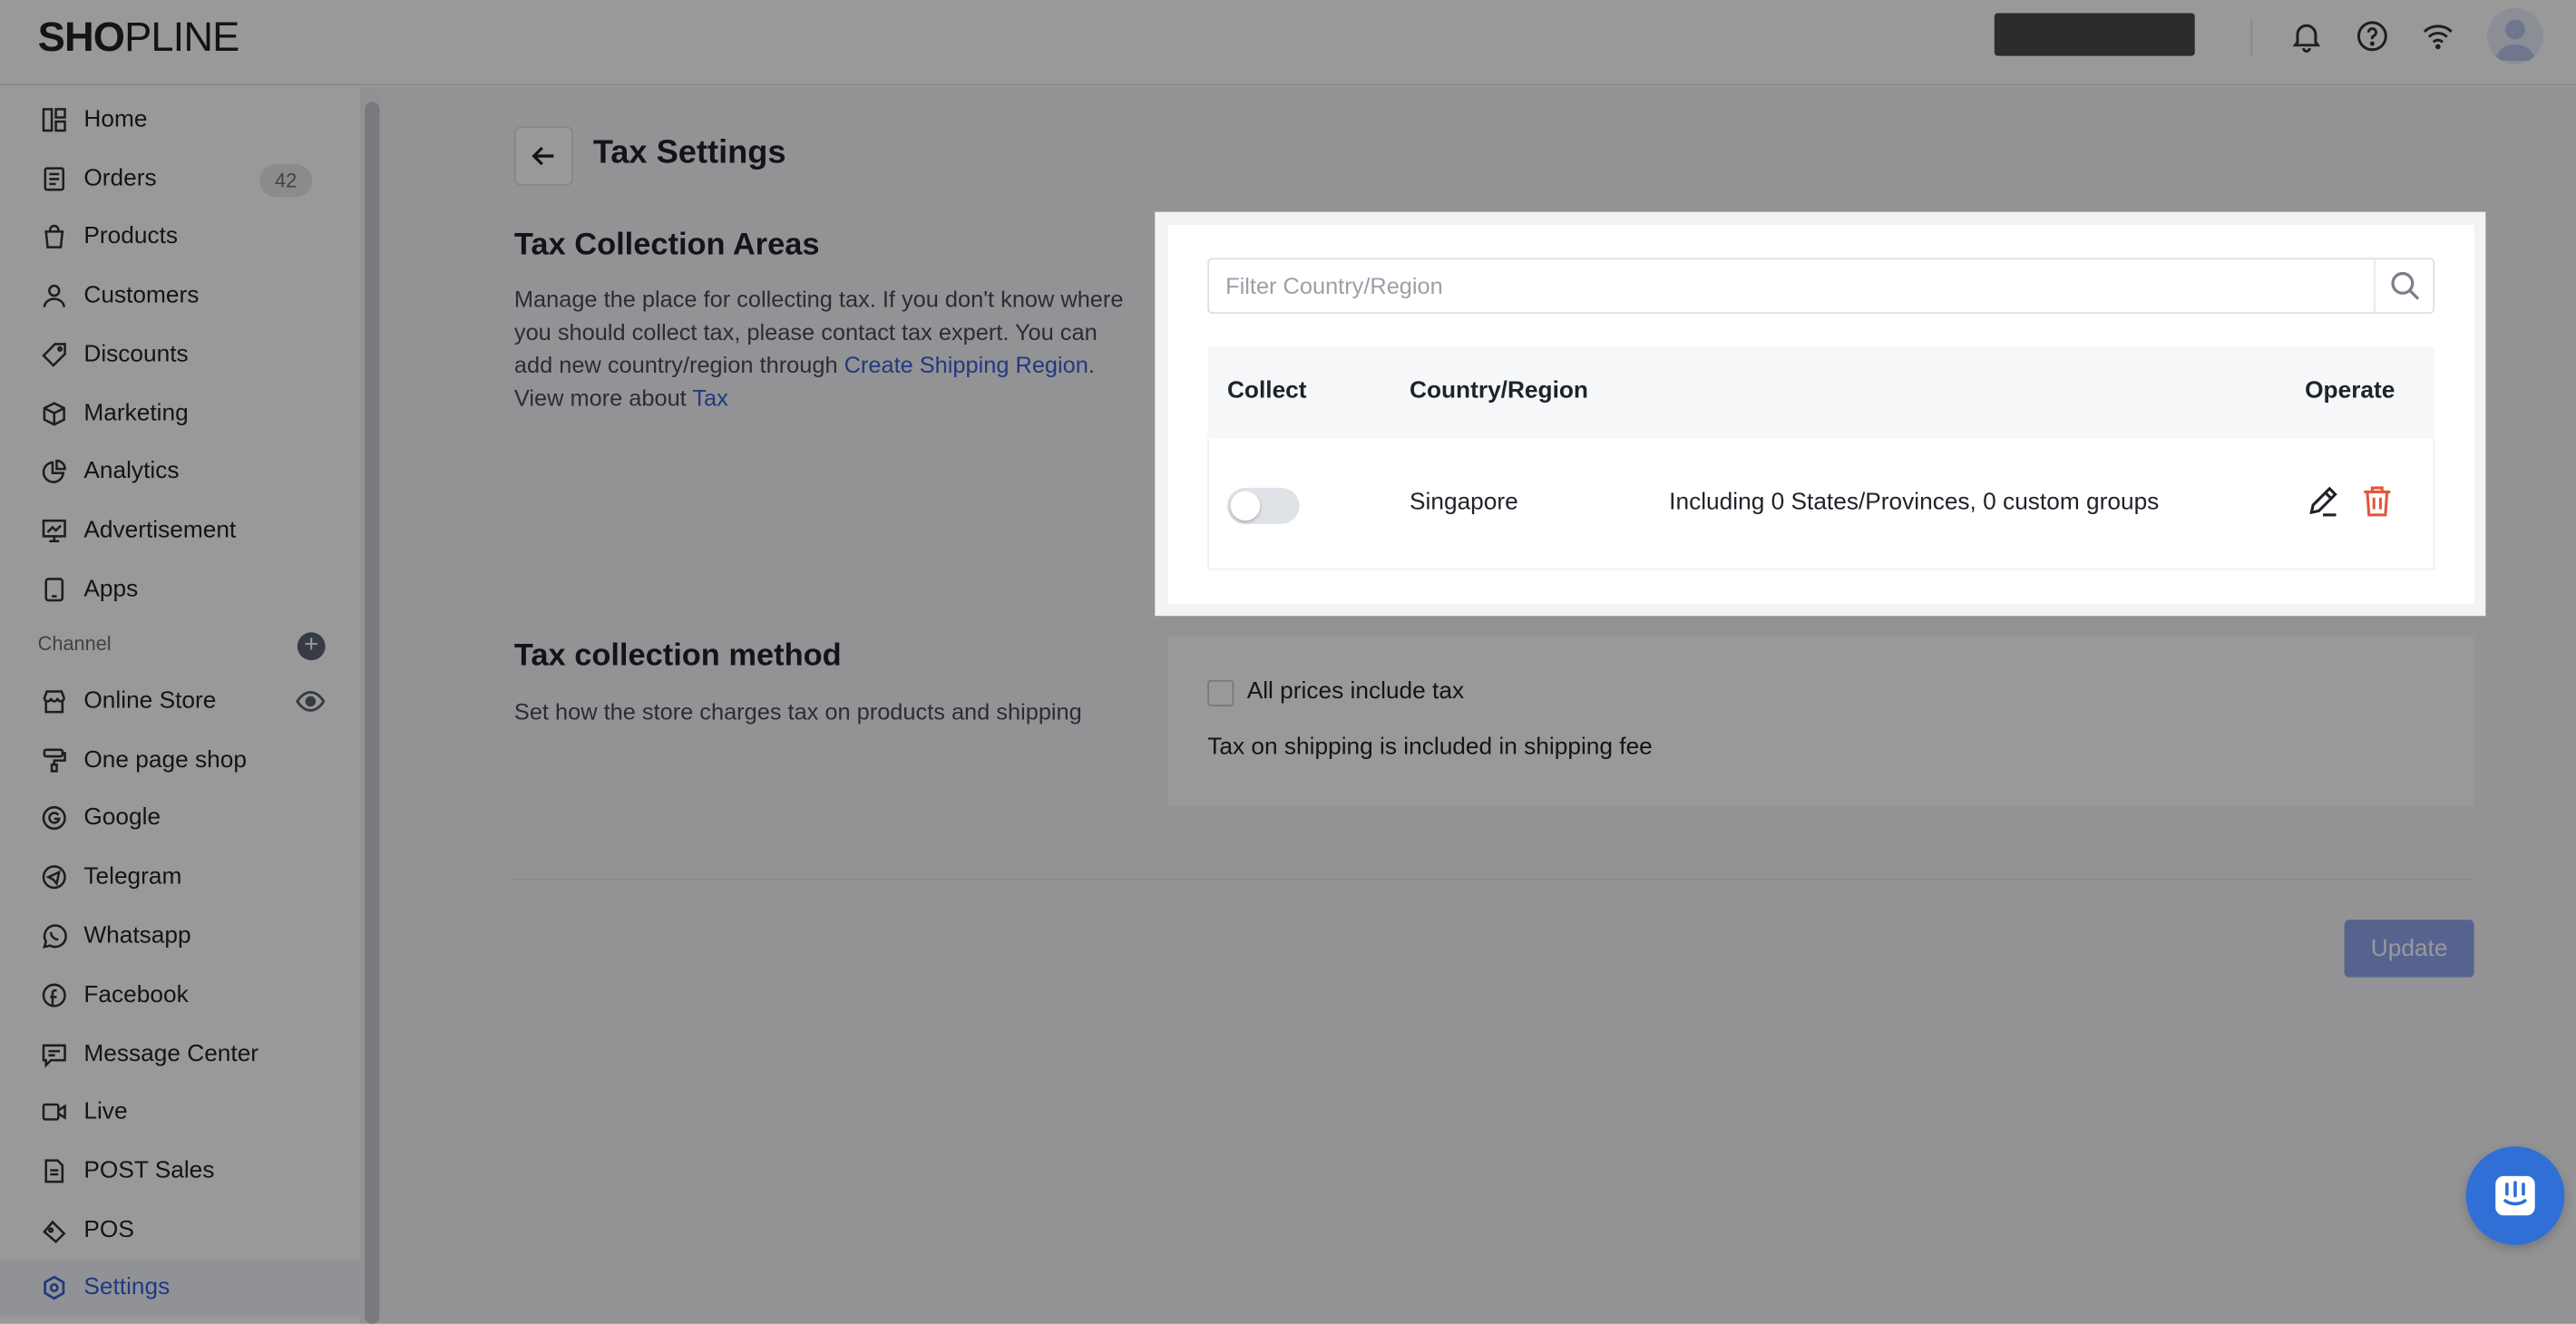 The width and height of the screenshot is (2576, 1324). I want to click on filter-country-field, so click(1821, 286).